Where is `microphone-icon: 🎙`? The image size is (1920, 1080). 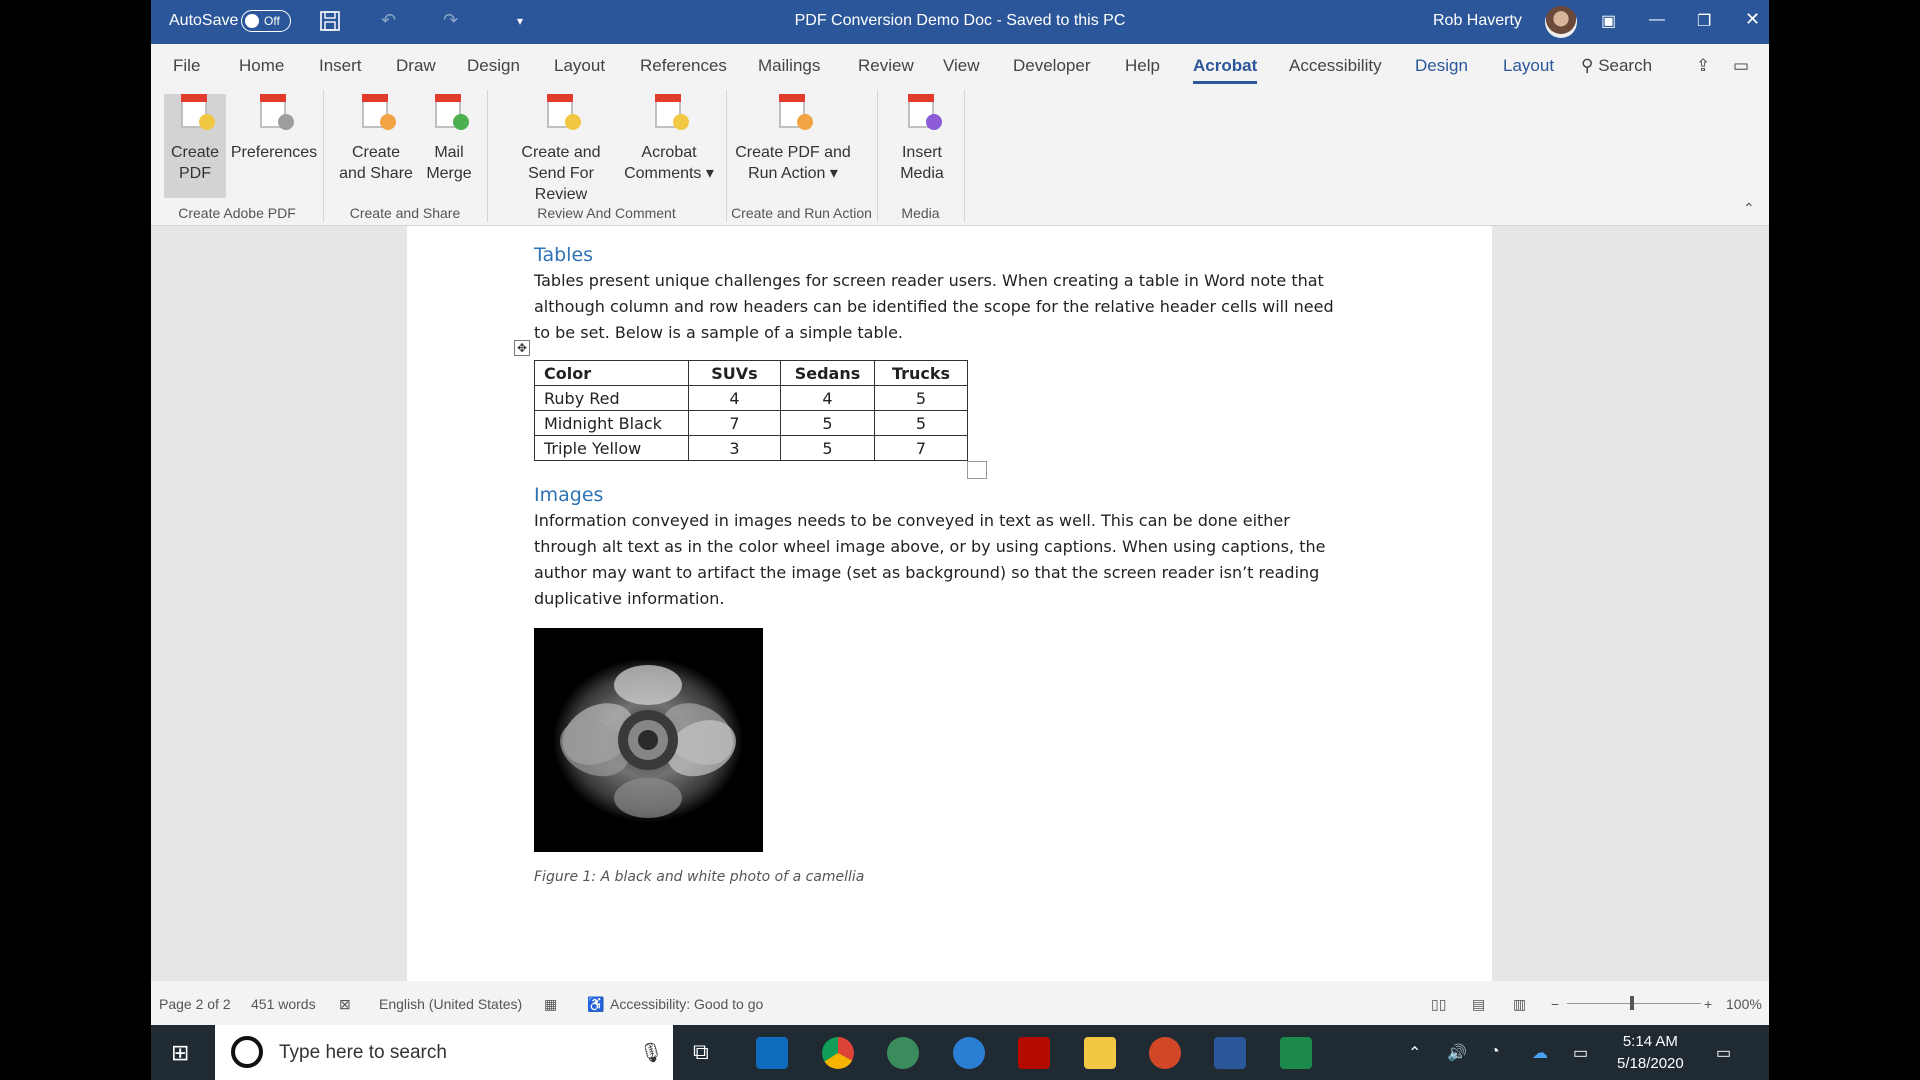 microphone-icon: 🎙 is located at coordinates (651, 1053).